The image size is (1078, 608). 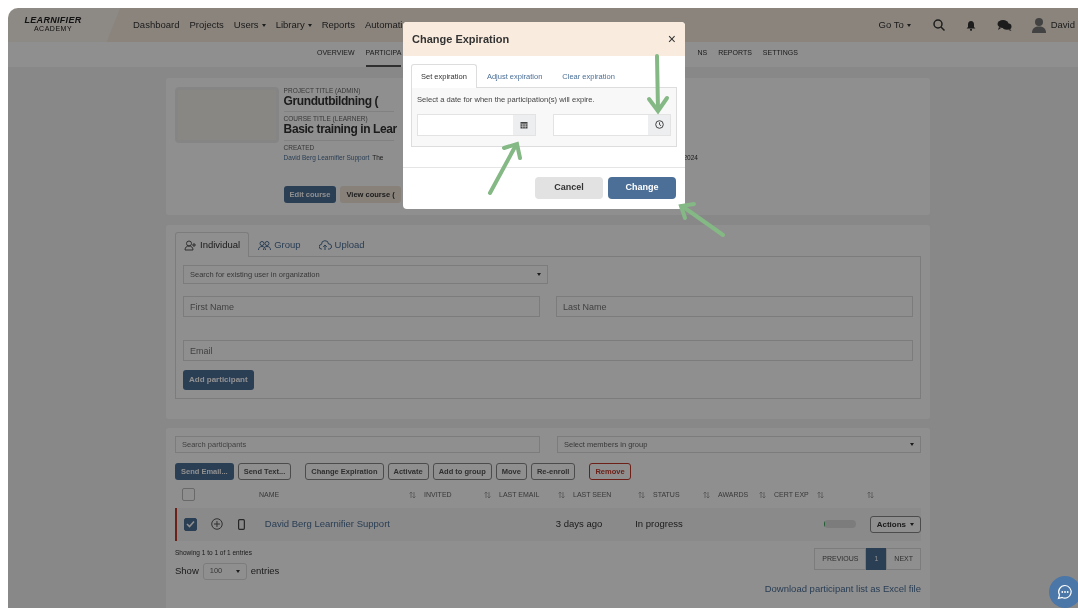 What do you see at coordinates (548, 351) in the screenshot?
I see `email-field: Email` at bounding box center [548, 351].